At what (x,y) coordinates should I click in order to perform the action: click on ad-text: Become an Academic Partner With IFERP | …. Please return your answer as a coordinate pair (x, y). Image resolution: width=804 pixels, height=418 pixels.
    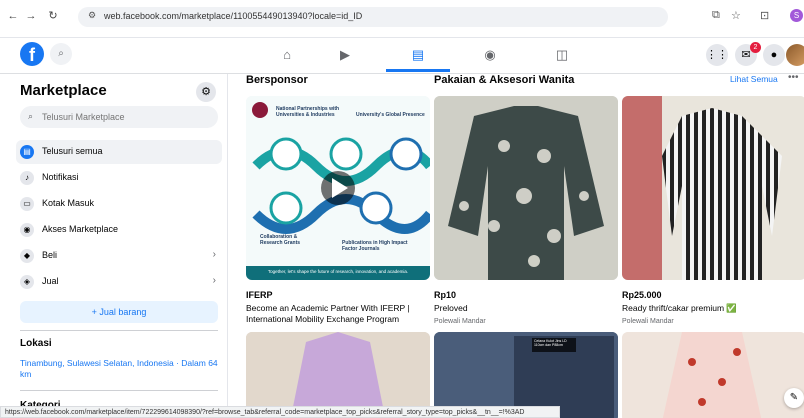
    Looking at the image, I should click on (339, 314).